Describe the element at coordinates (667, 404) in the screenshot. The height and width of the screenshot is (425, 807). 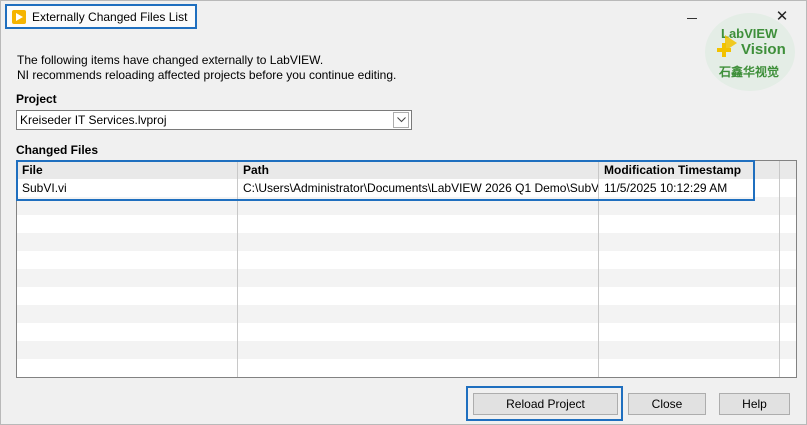
I see `close-button: Close` at that location.